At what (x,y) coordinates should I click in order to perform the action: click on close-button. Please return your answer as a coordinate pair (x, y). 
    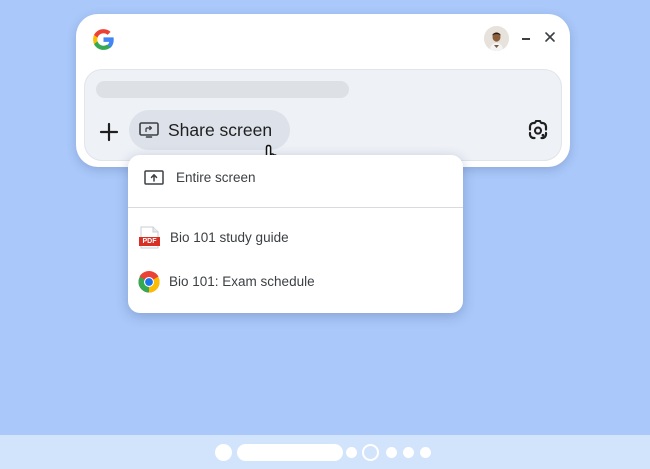
    Looking at the image, I should click on (550, 37).